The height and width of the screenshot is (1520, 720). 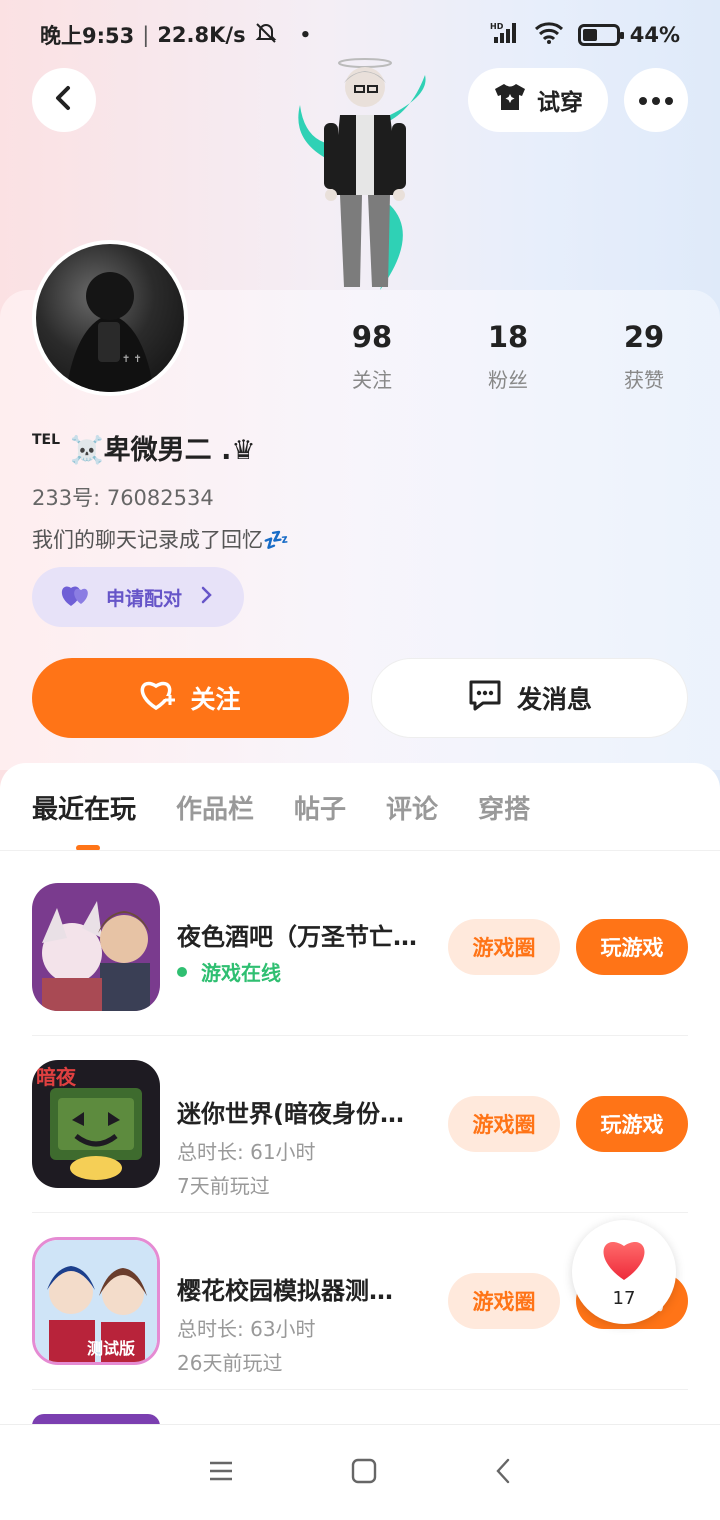 What do you see at coordinates (360, 971) in the screenshot?
I see `game-row: 夜色酒吧（万圣节亡… 游戏在线 游戏圈 玩游戏` at bounding box center [360, 971].